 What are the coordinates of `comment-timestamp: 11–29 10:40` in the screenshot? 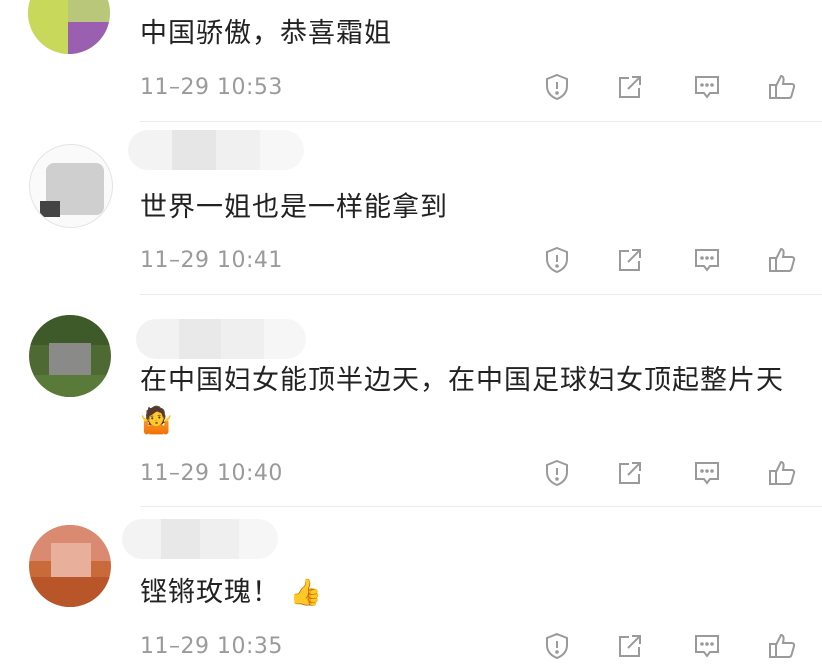 It's located at (211, 473).